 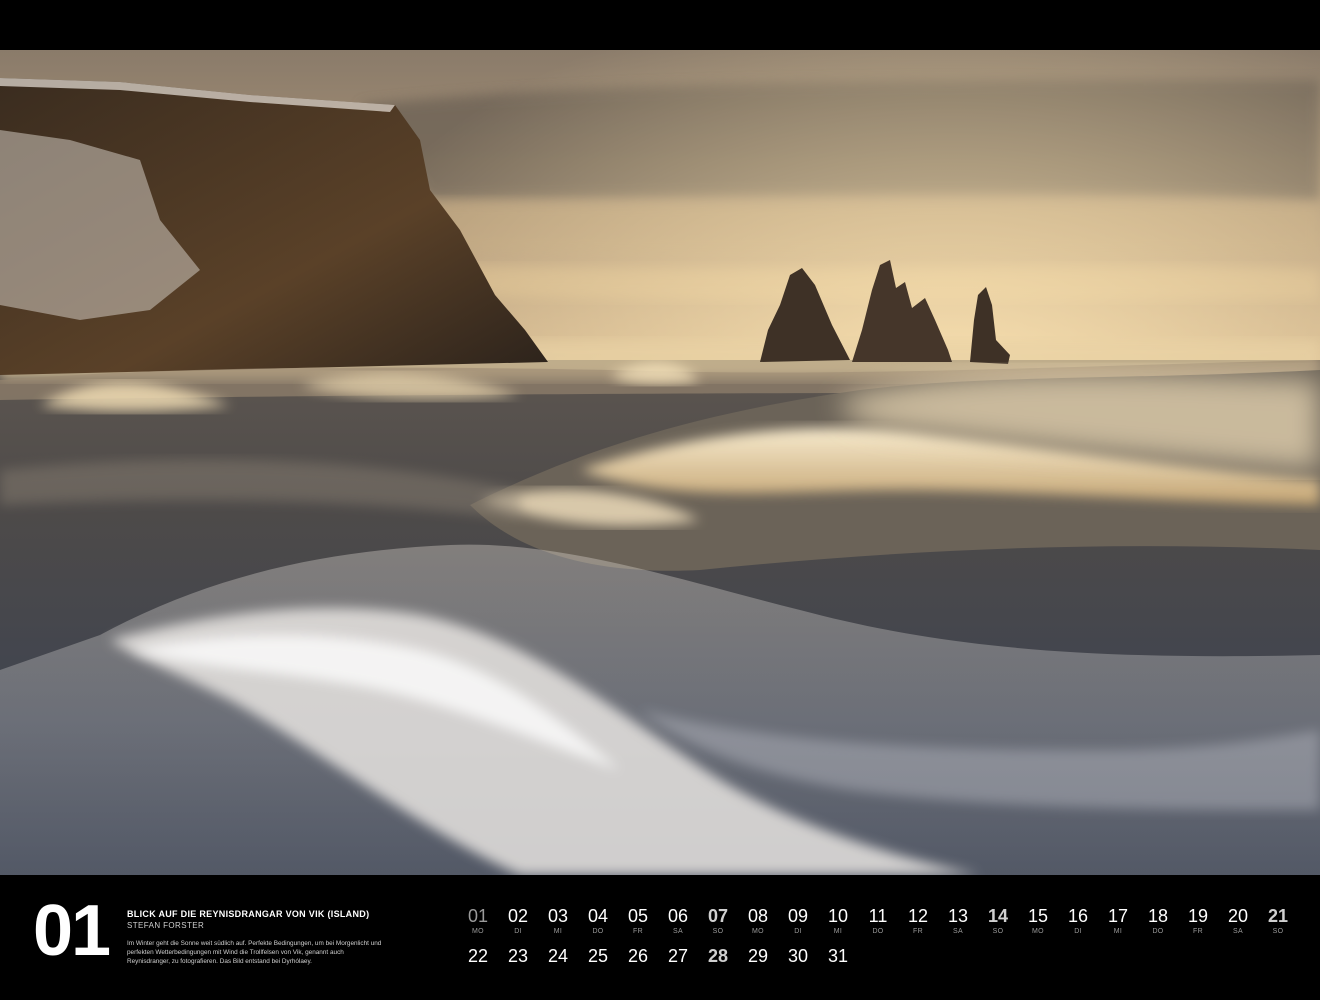 I want to click on day-number: 11, so click(x=878, y=916).